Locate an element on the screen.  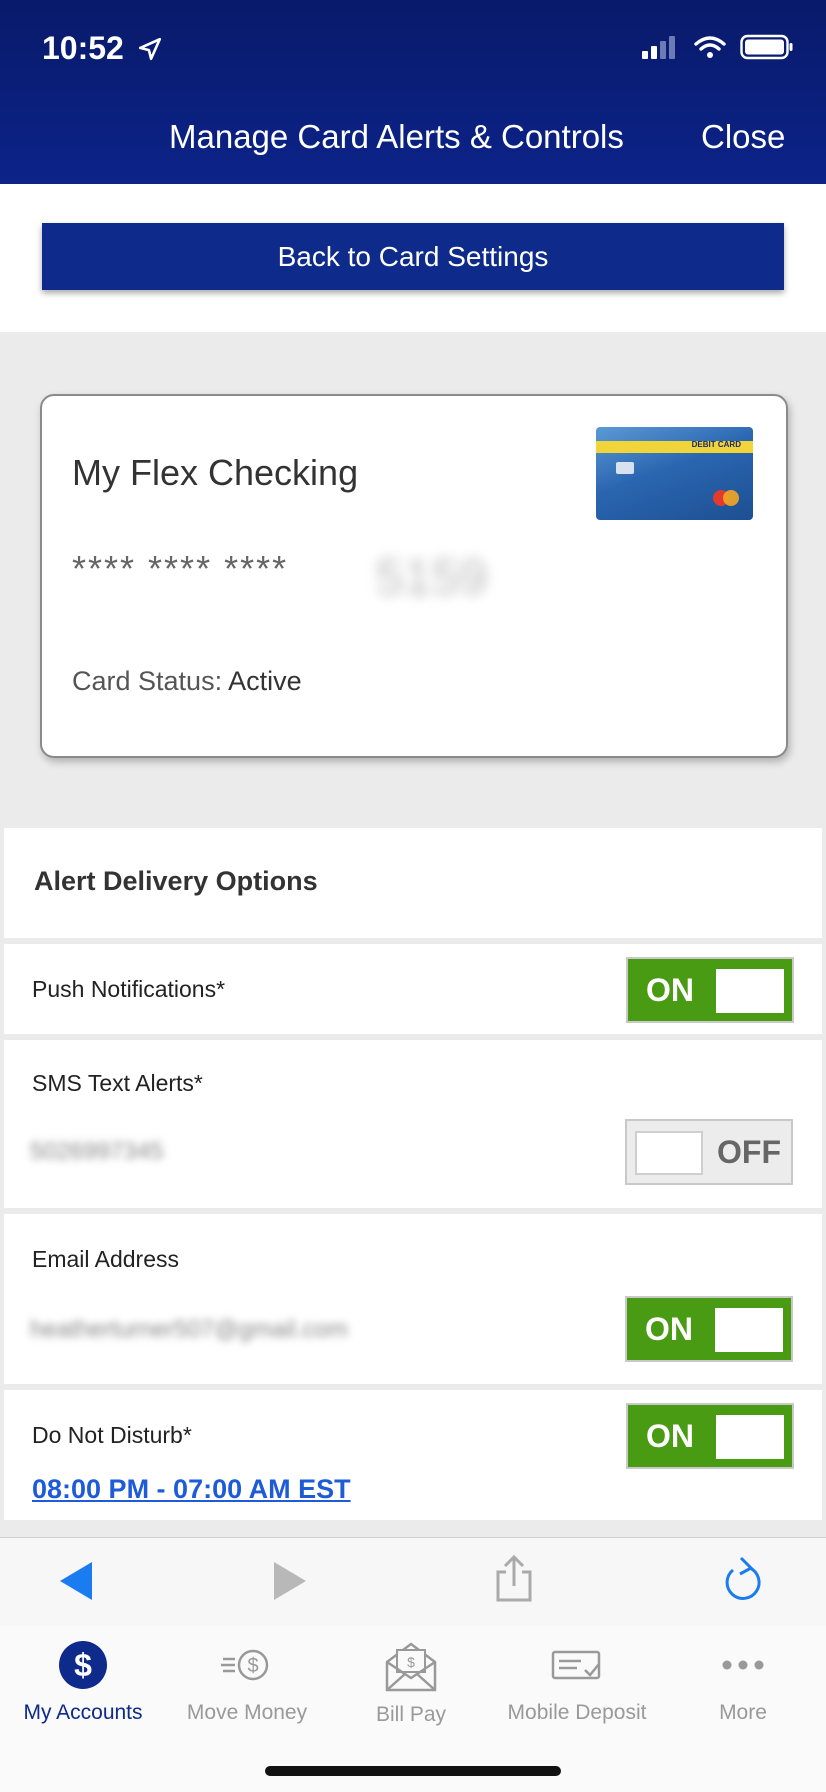
email-address-label: Email Address is located at coordinates (106, 1259).